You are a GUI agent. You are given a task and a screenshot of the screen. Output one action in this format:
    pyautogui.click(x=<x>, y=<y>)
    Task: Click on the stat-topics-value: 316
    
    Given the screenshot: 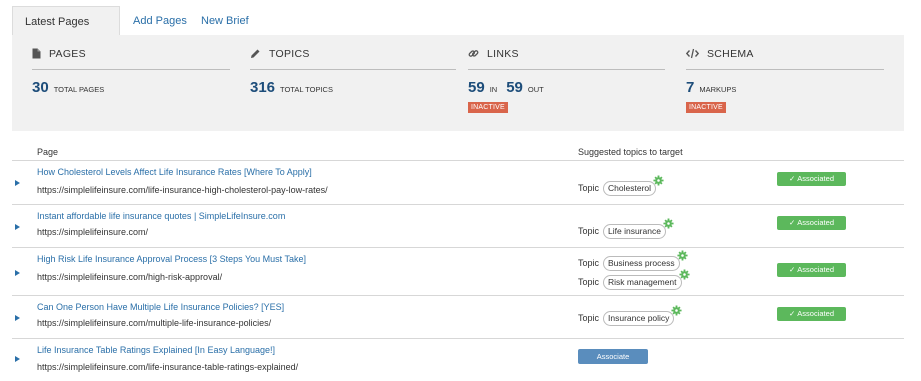 What is the action you would take?
    pyautogui.click(x=263, y=87)
    